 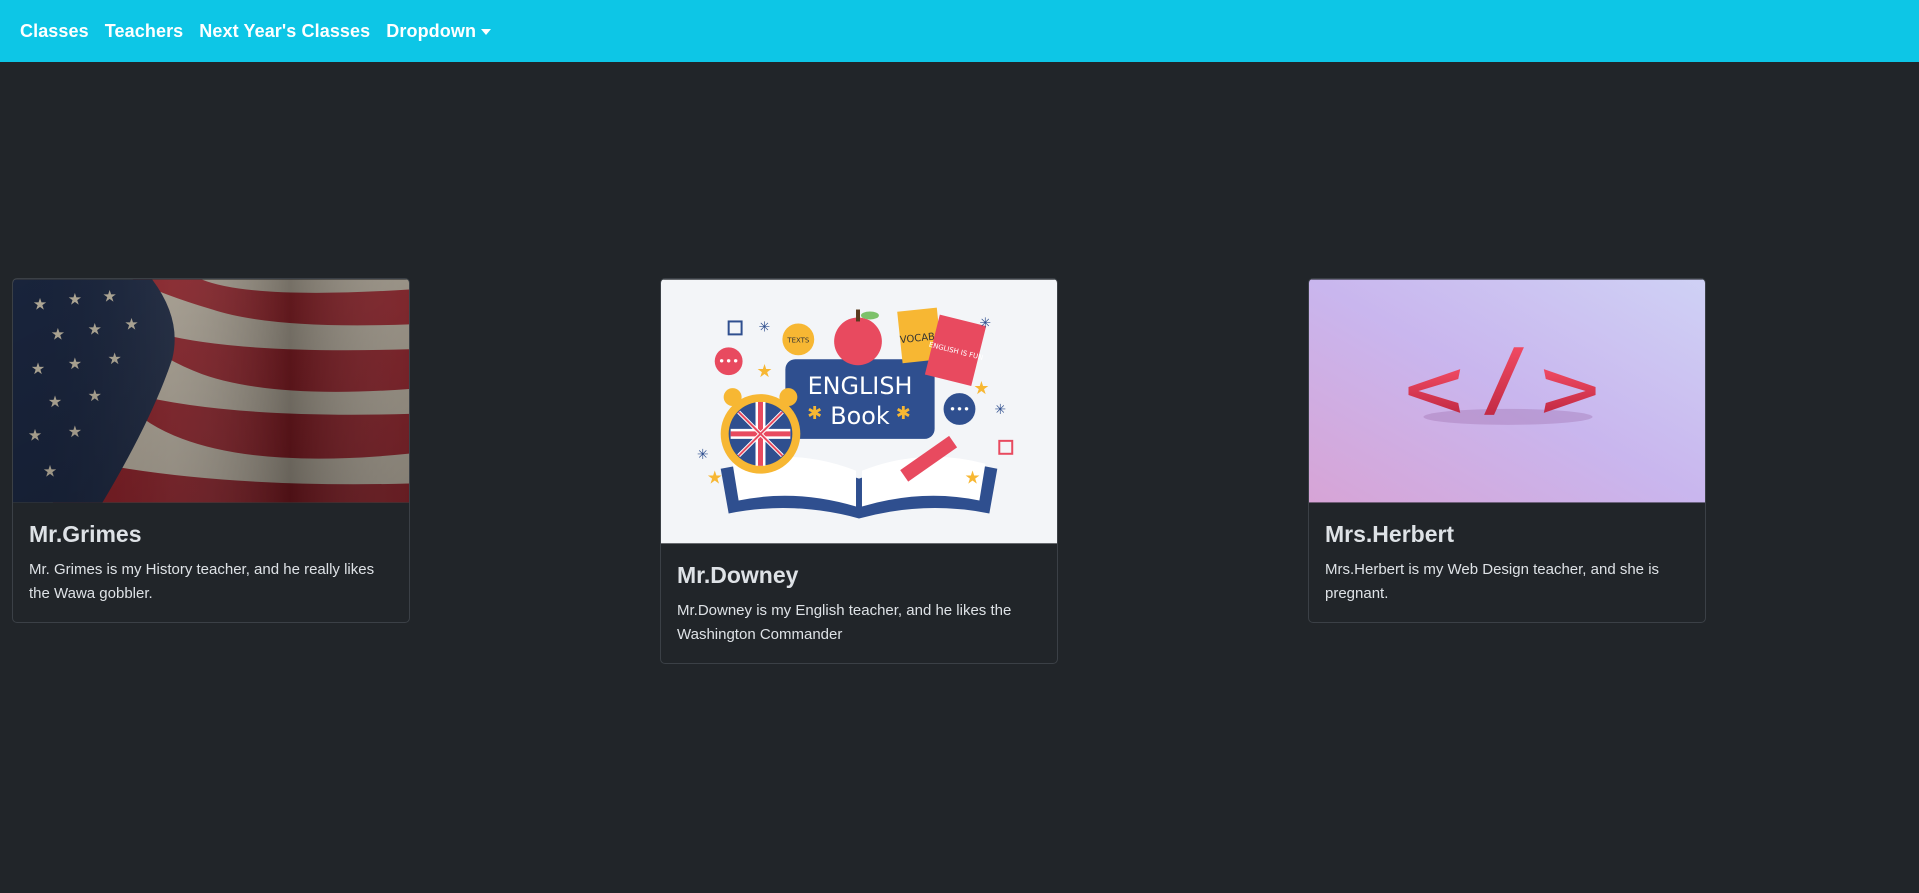 I want to click on card-title: Mr.Grimes, so click(x=85, y=534).